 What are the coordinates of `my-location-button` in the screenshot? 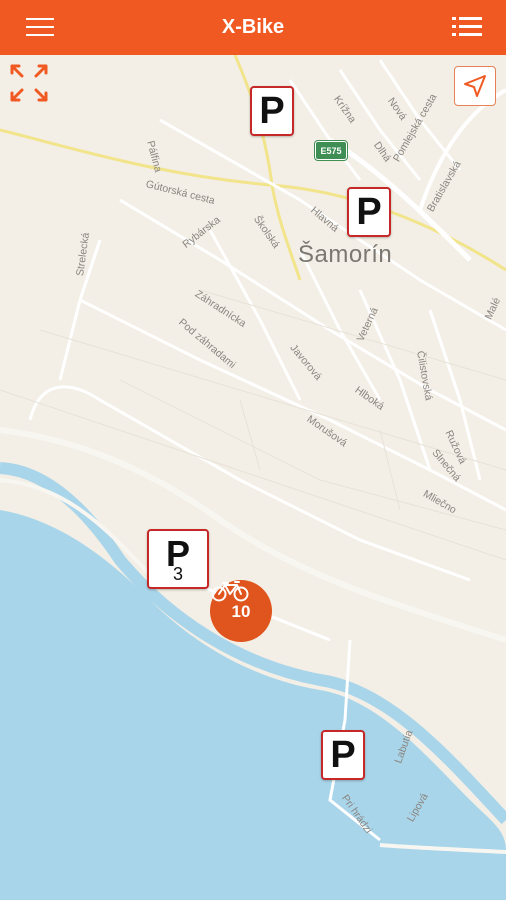 It's located at (475, 86).